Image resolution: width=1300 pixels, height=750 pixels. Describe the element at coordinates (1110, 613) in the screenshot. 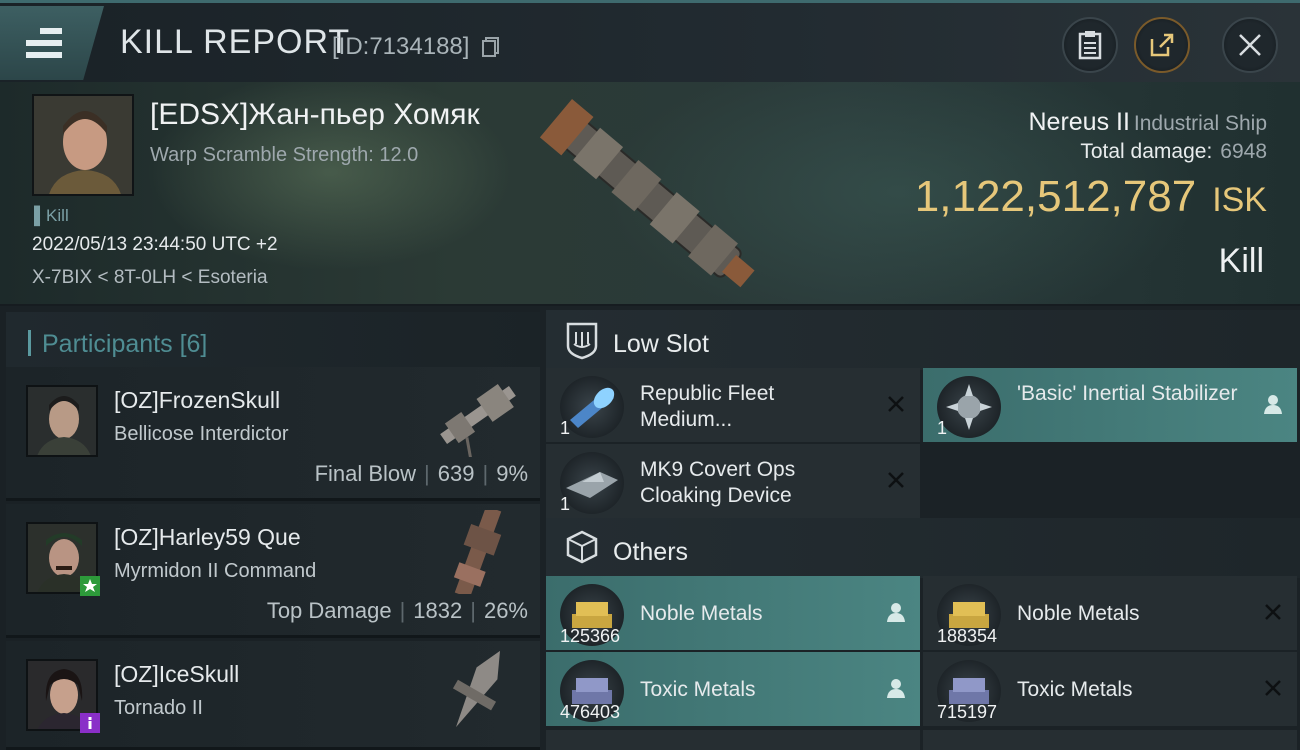

I see `cargo-item: 188354 Noble Metals` at that location.